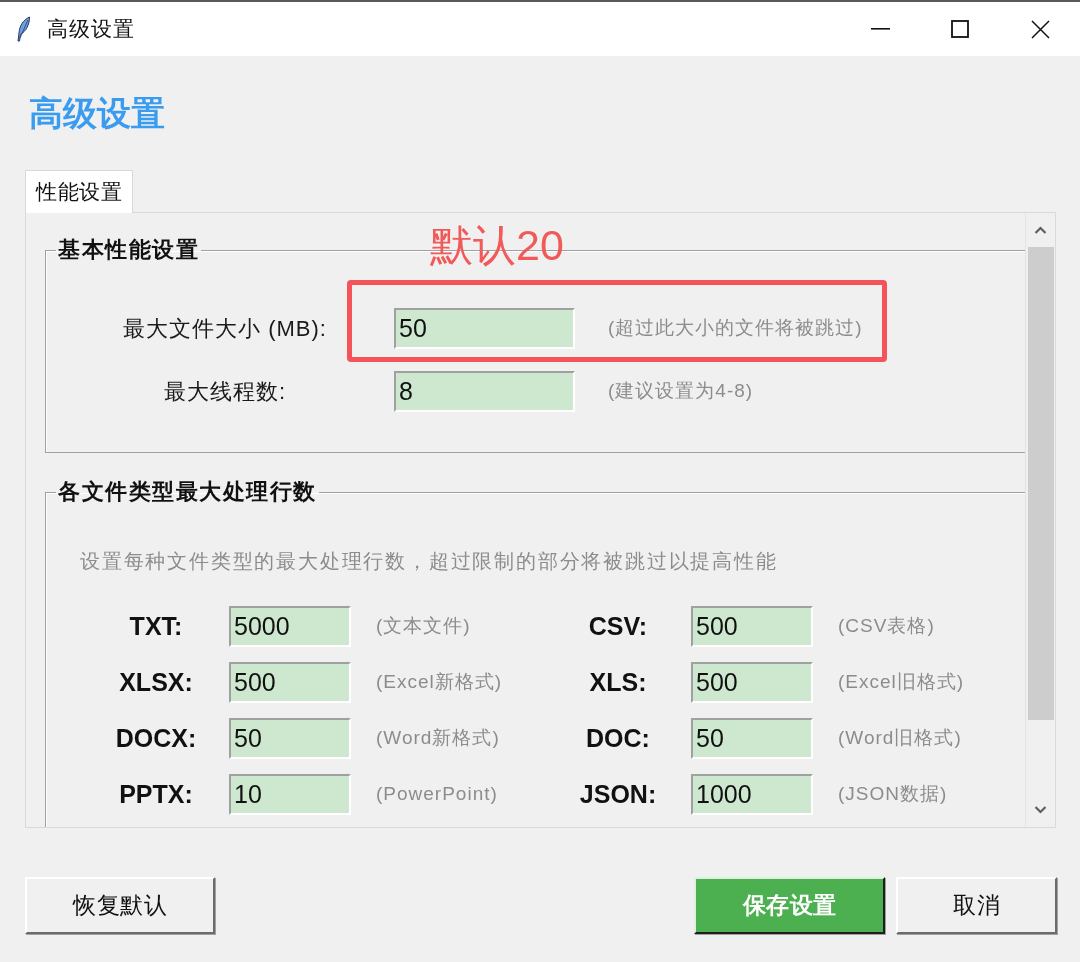  What do you see at coordinates (156, 794) in the screenshot?
I see `file-type-label: PPTX:` at bounding box center [156, 794].